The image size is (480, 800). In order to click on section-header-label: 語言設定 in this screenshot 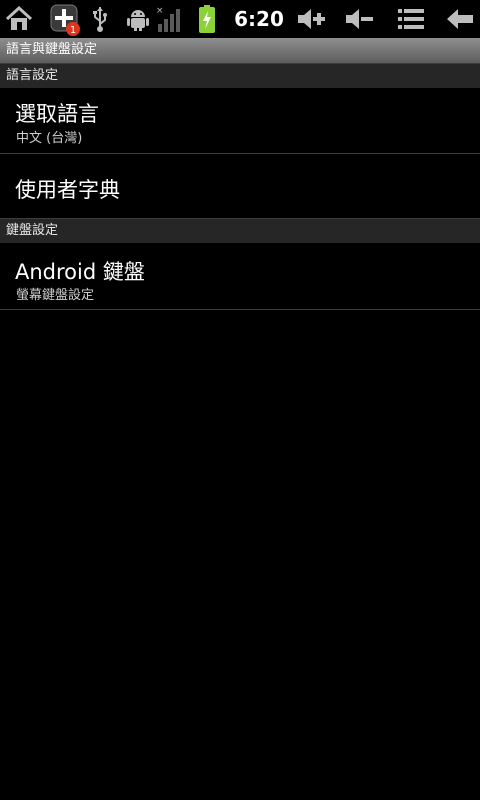, I will do `click(32, 75)`.